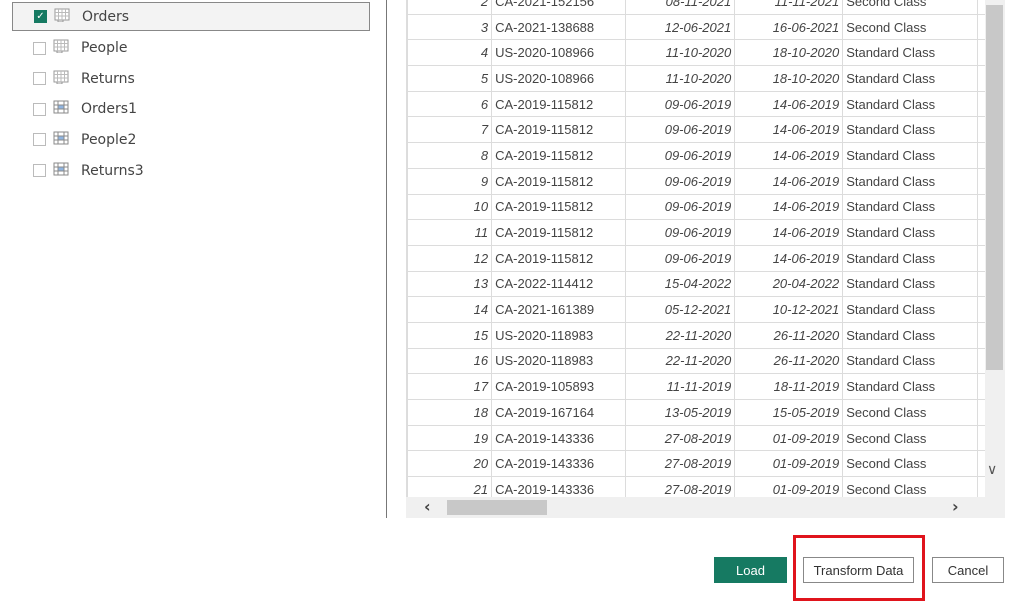  I want to click on checkbox: ✓, so click(40, 16).